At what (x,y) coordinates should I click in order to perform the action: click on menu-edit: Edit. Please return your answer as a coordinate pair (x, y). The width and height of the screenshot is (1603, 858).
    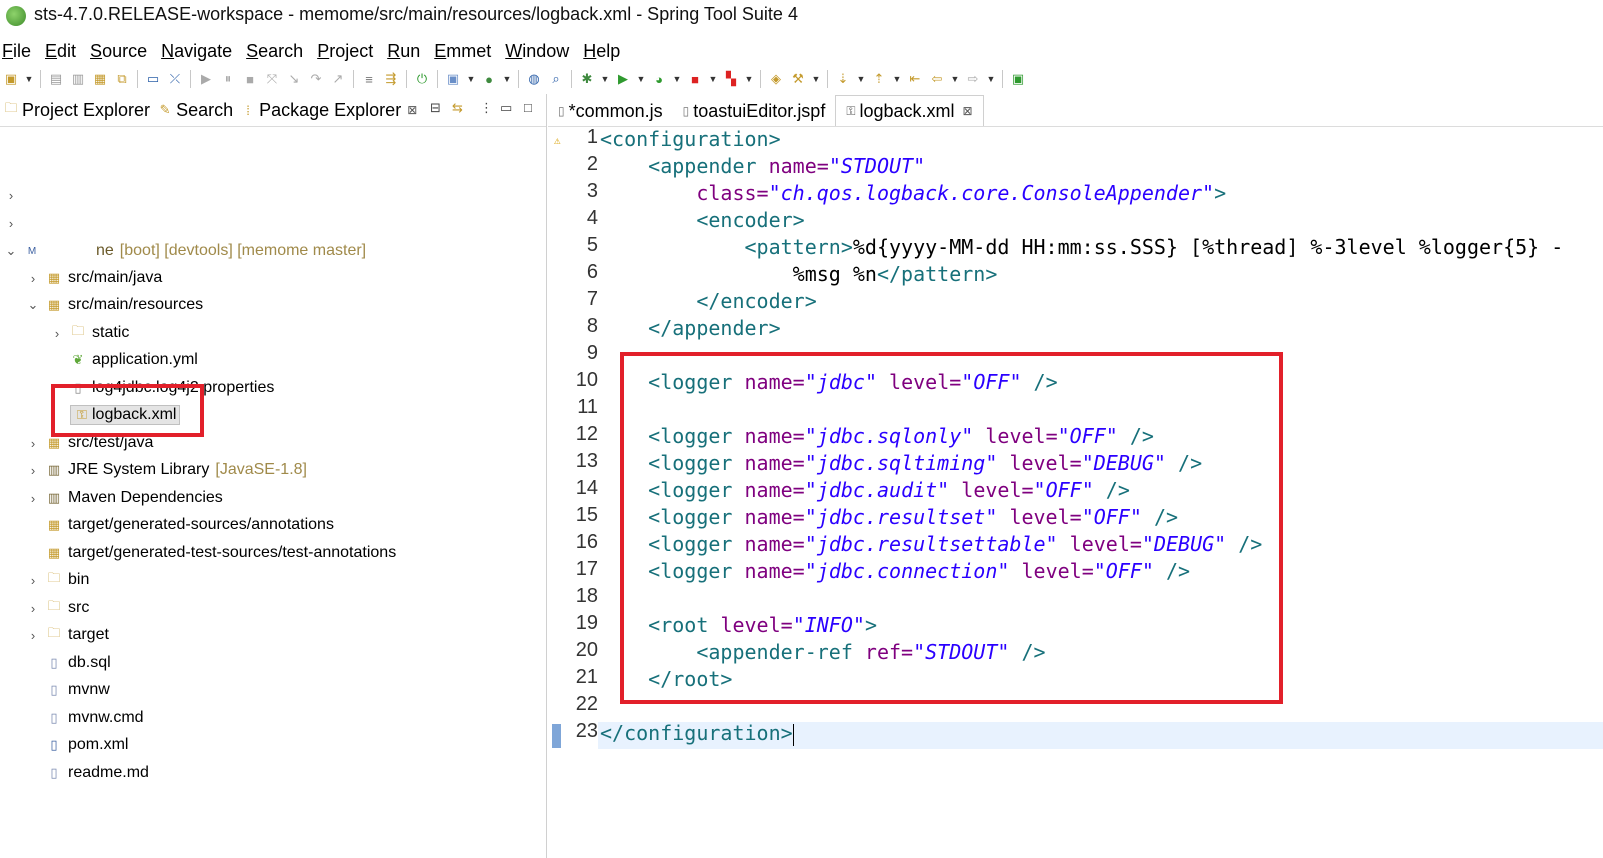
    Looking at the image, I should click on (60, 52).